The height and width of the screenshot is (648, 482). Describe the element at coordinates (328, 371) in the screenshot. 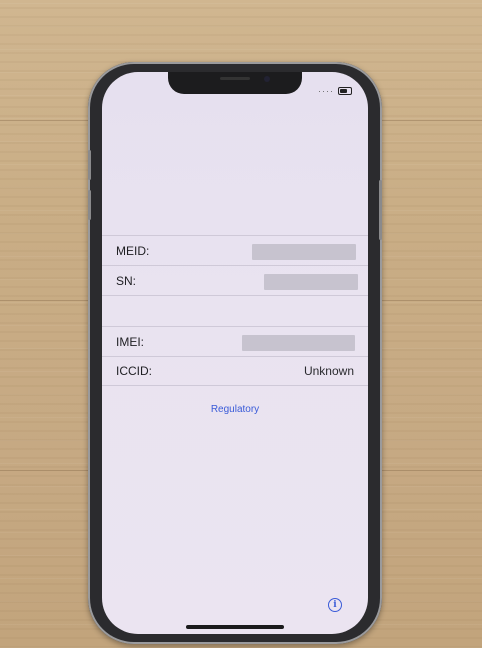

I see `iccid-value: Unknown` at that location.